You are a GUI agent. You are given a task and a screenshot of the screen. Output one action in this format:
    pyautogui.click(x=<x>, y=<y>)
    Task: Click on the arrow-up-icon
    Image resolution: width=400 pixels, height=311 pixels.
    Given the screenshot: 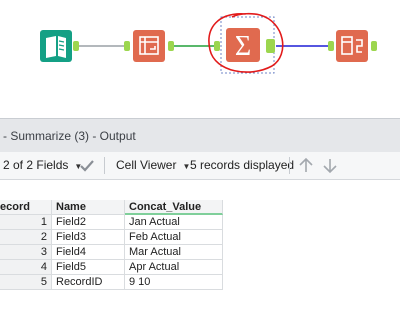 What is the action you would take?
    pyautogui.click(x=306, y=164)
    